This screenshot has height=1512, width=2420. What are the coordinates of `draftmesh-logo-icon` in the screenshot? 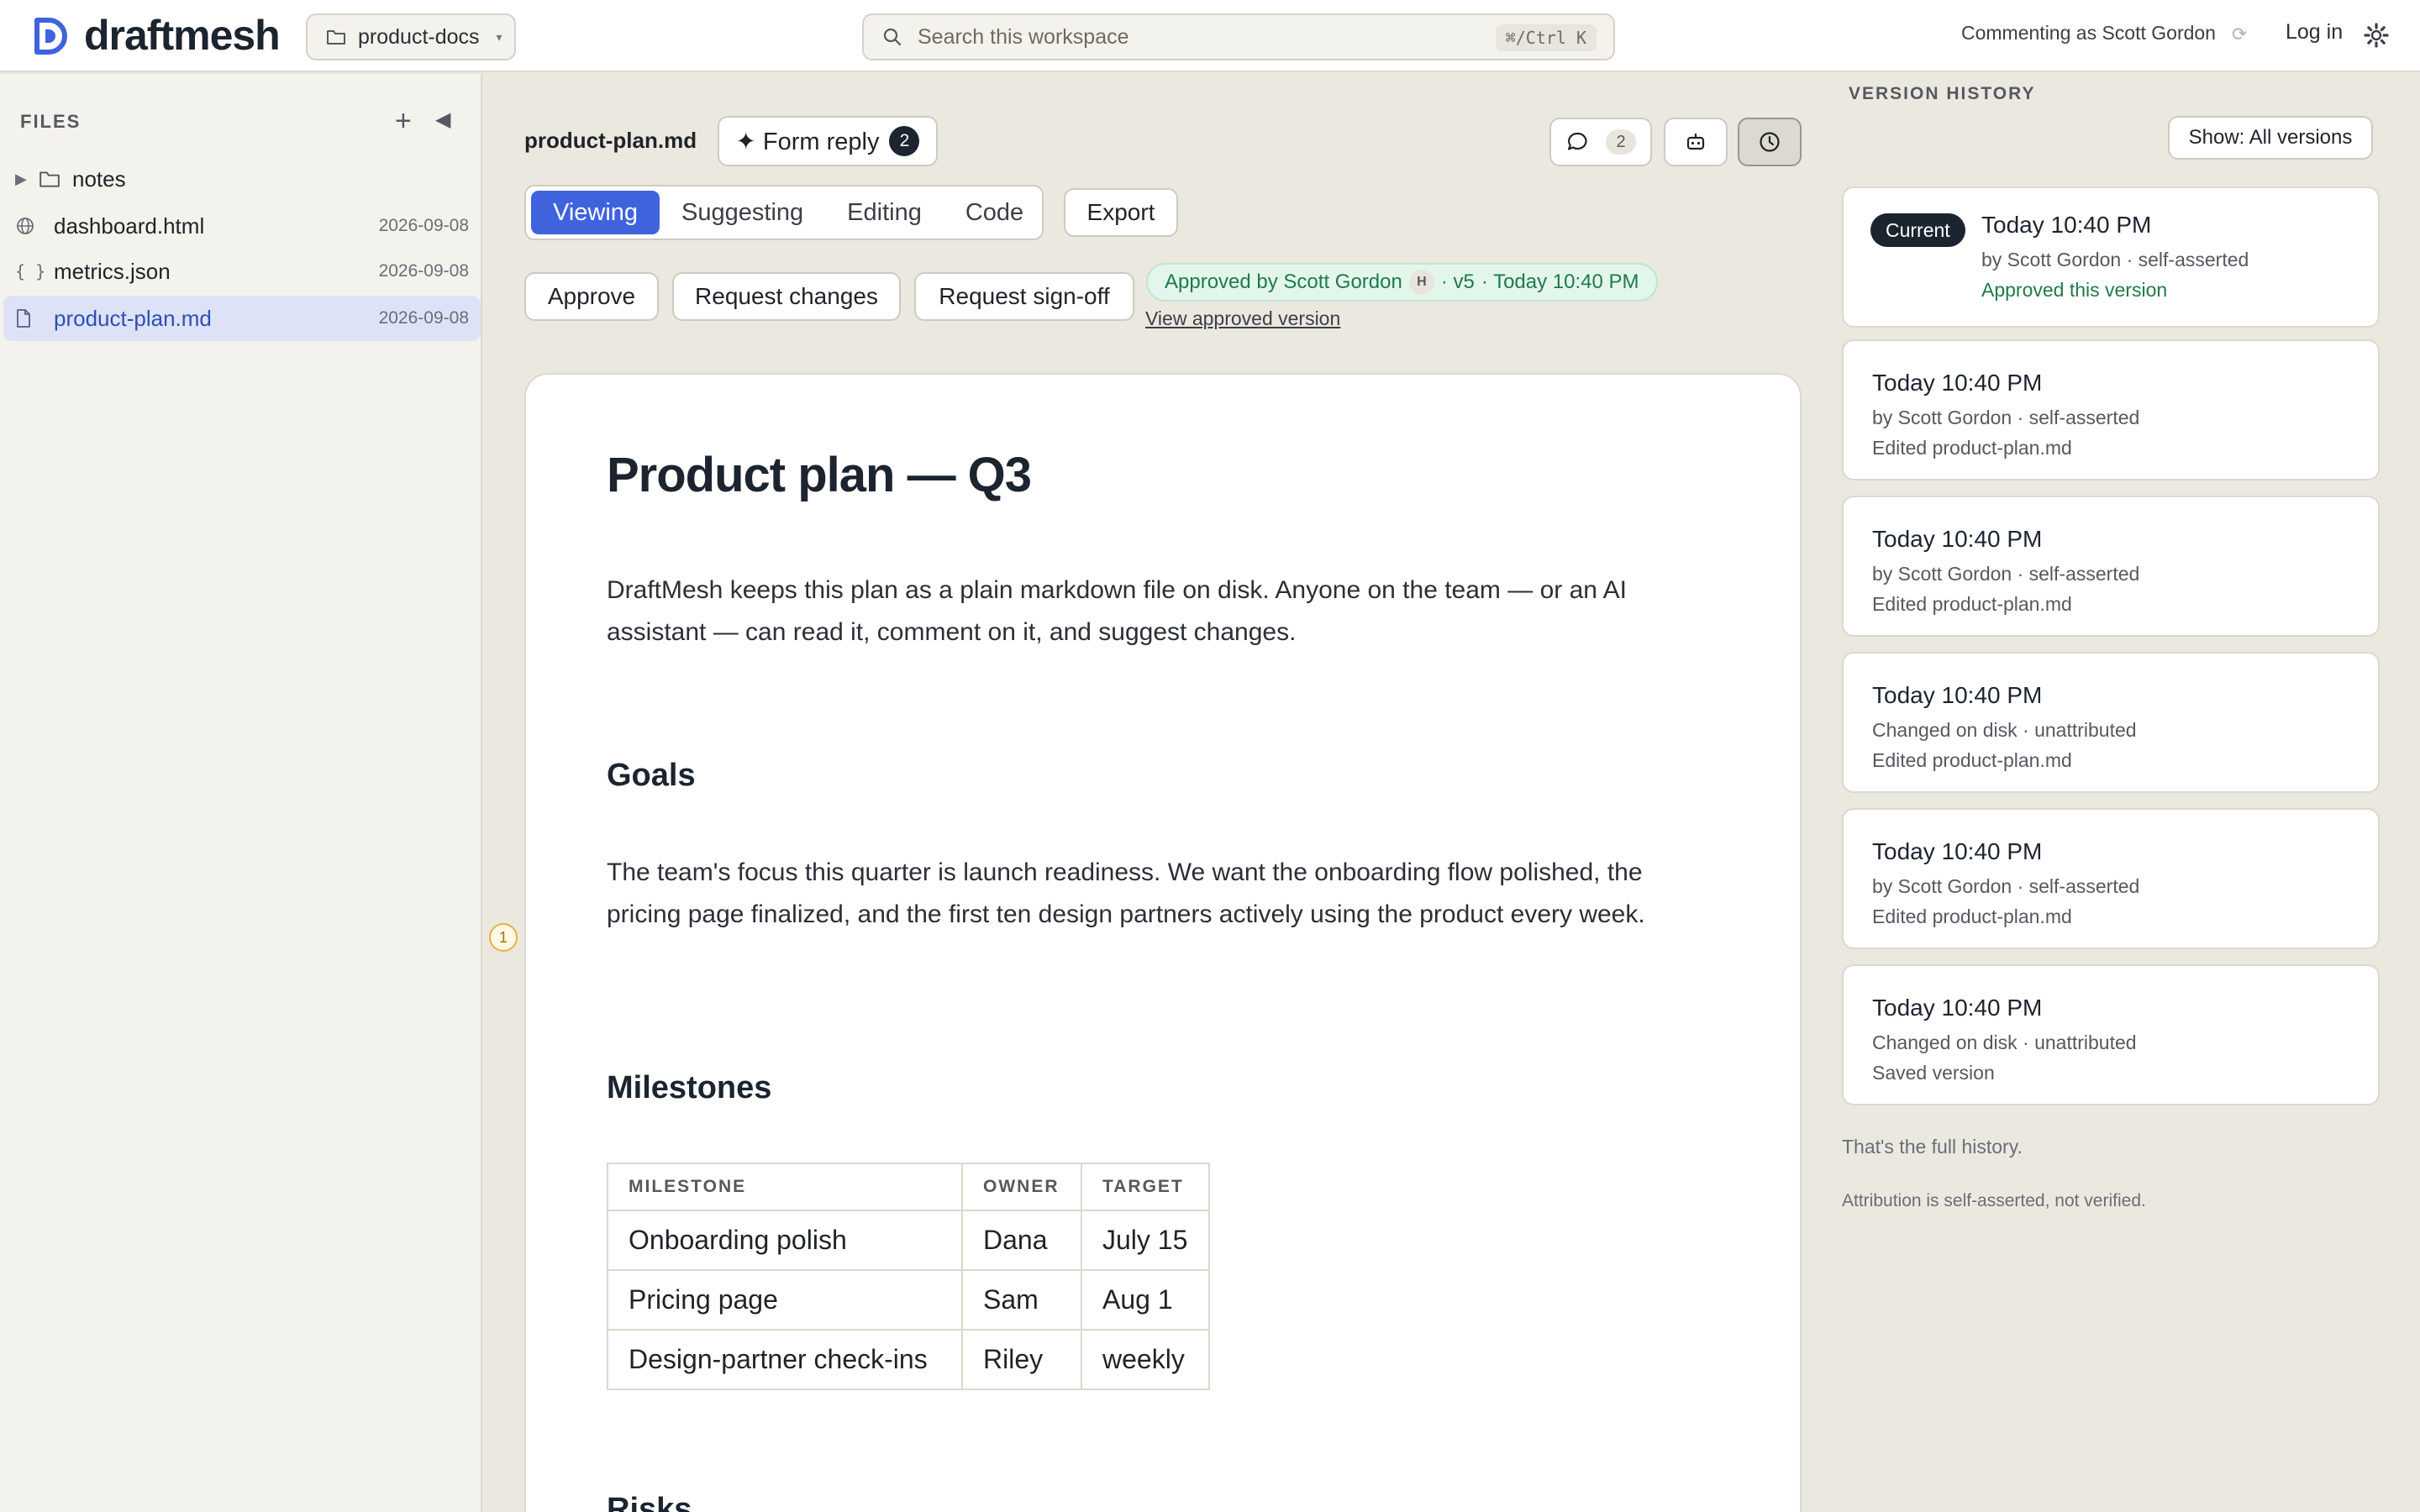 It's located at (52, 36).